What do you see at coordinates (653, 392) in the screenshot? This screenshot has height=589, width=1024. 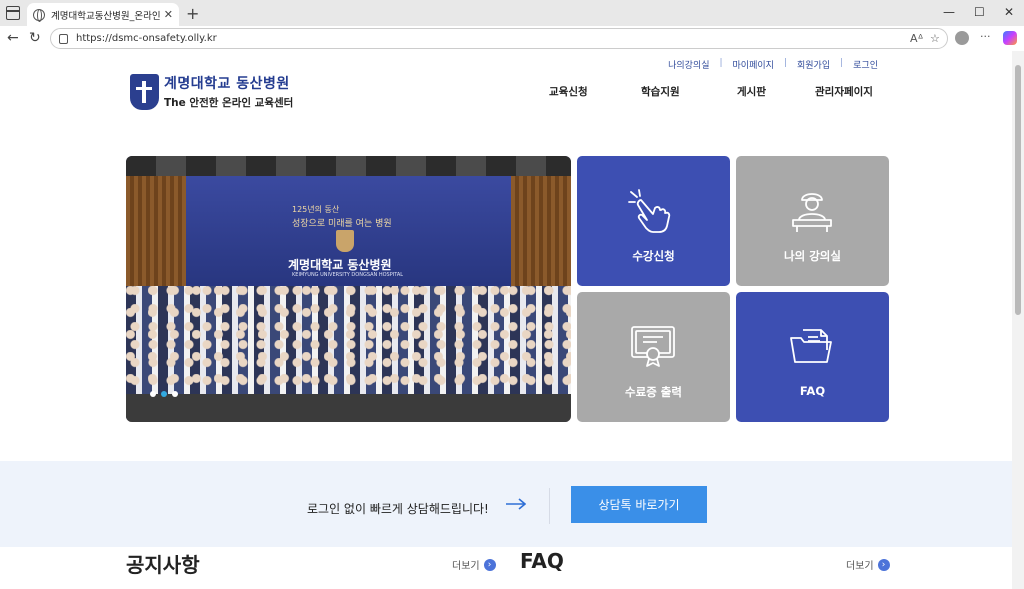 I see `tile-label: 수료증 출력` at bounding box center [653, 392].